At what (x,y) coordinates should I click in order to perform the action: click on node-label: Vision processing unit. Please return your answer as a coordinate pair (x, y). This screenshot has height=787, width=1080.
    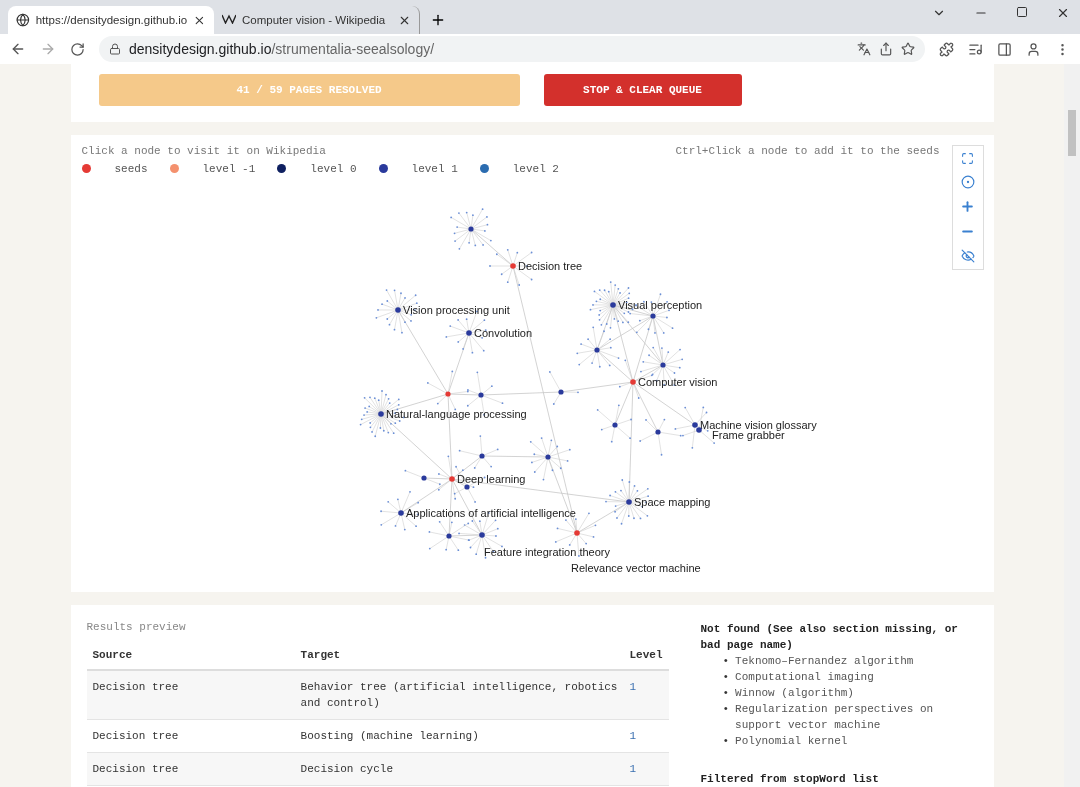
    Looking at the image, I should click on (456, 309).